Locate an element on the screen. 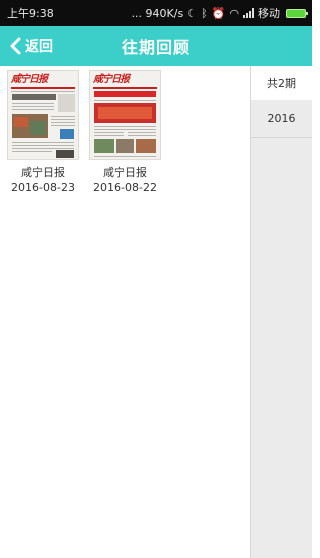 This screenshot has height=558, width=320. back-label: 返回 is located at coordinates (39, 47).